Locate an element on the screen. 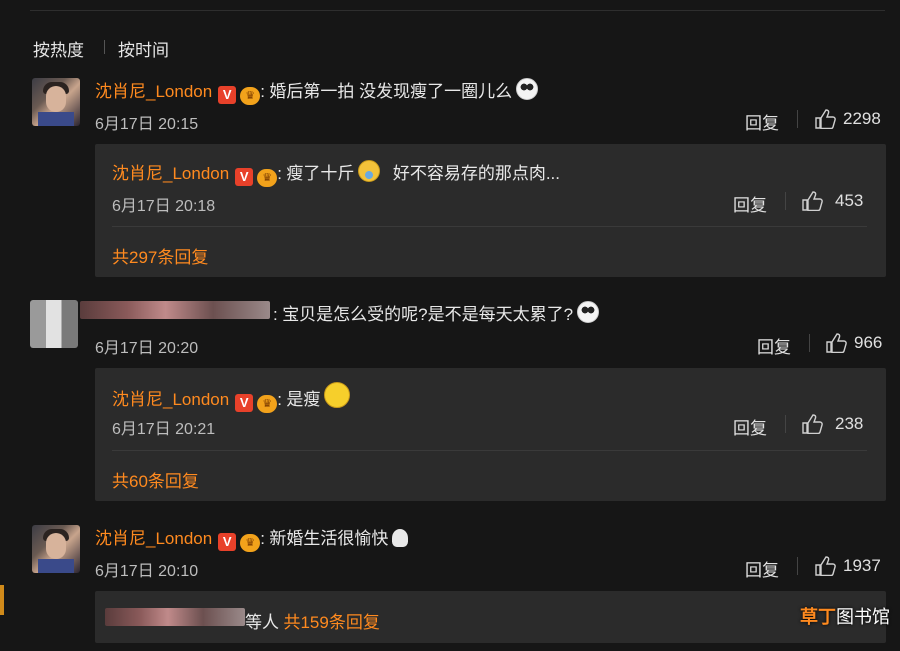 The image size is (900, 651). like-count: 2298 is located at coordinates (862, 118).